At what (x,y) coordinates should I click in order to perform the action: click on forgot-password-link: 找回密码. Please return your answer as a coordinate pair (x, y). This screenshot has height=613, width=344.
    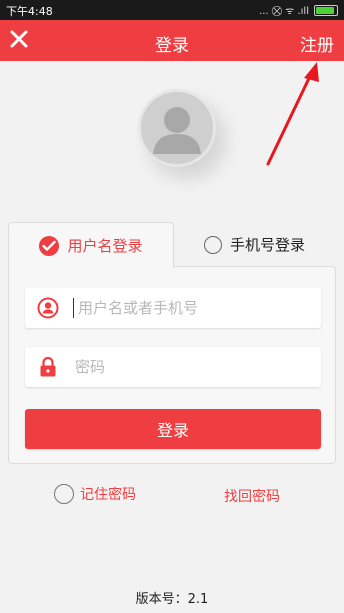
    Looking at the image, I should click on (252, 496).